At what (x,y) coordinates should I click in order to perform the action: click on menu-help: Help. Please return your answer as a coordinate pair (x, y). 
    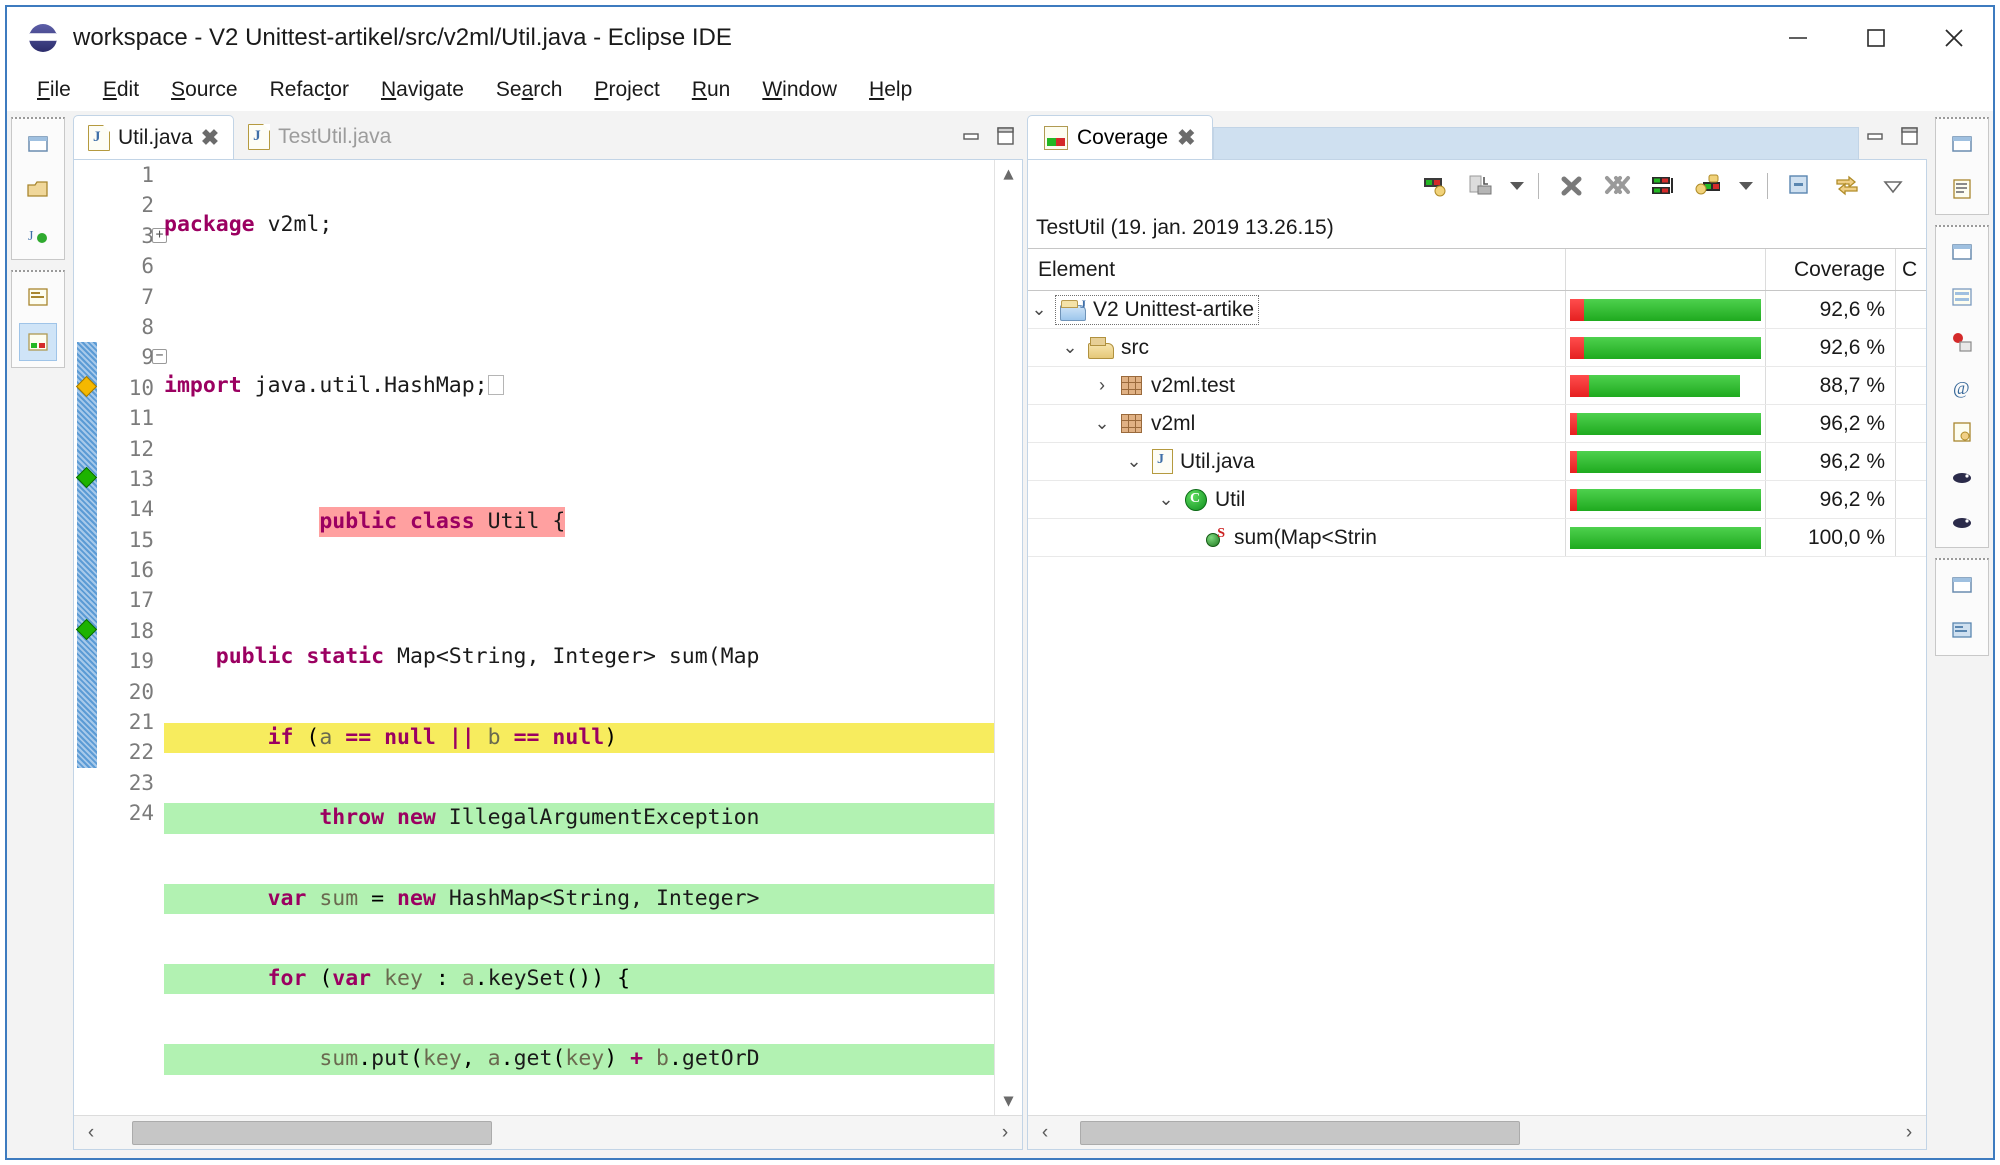
    Looking at the image, I should click on (890, 90).